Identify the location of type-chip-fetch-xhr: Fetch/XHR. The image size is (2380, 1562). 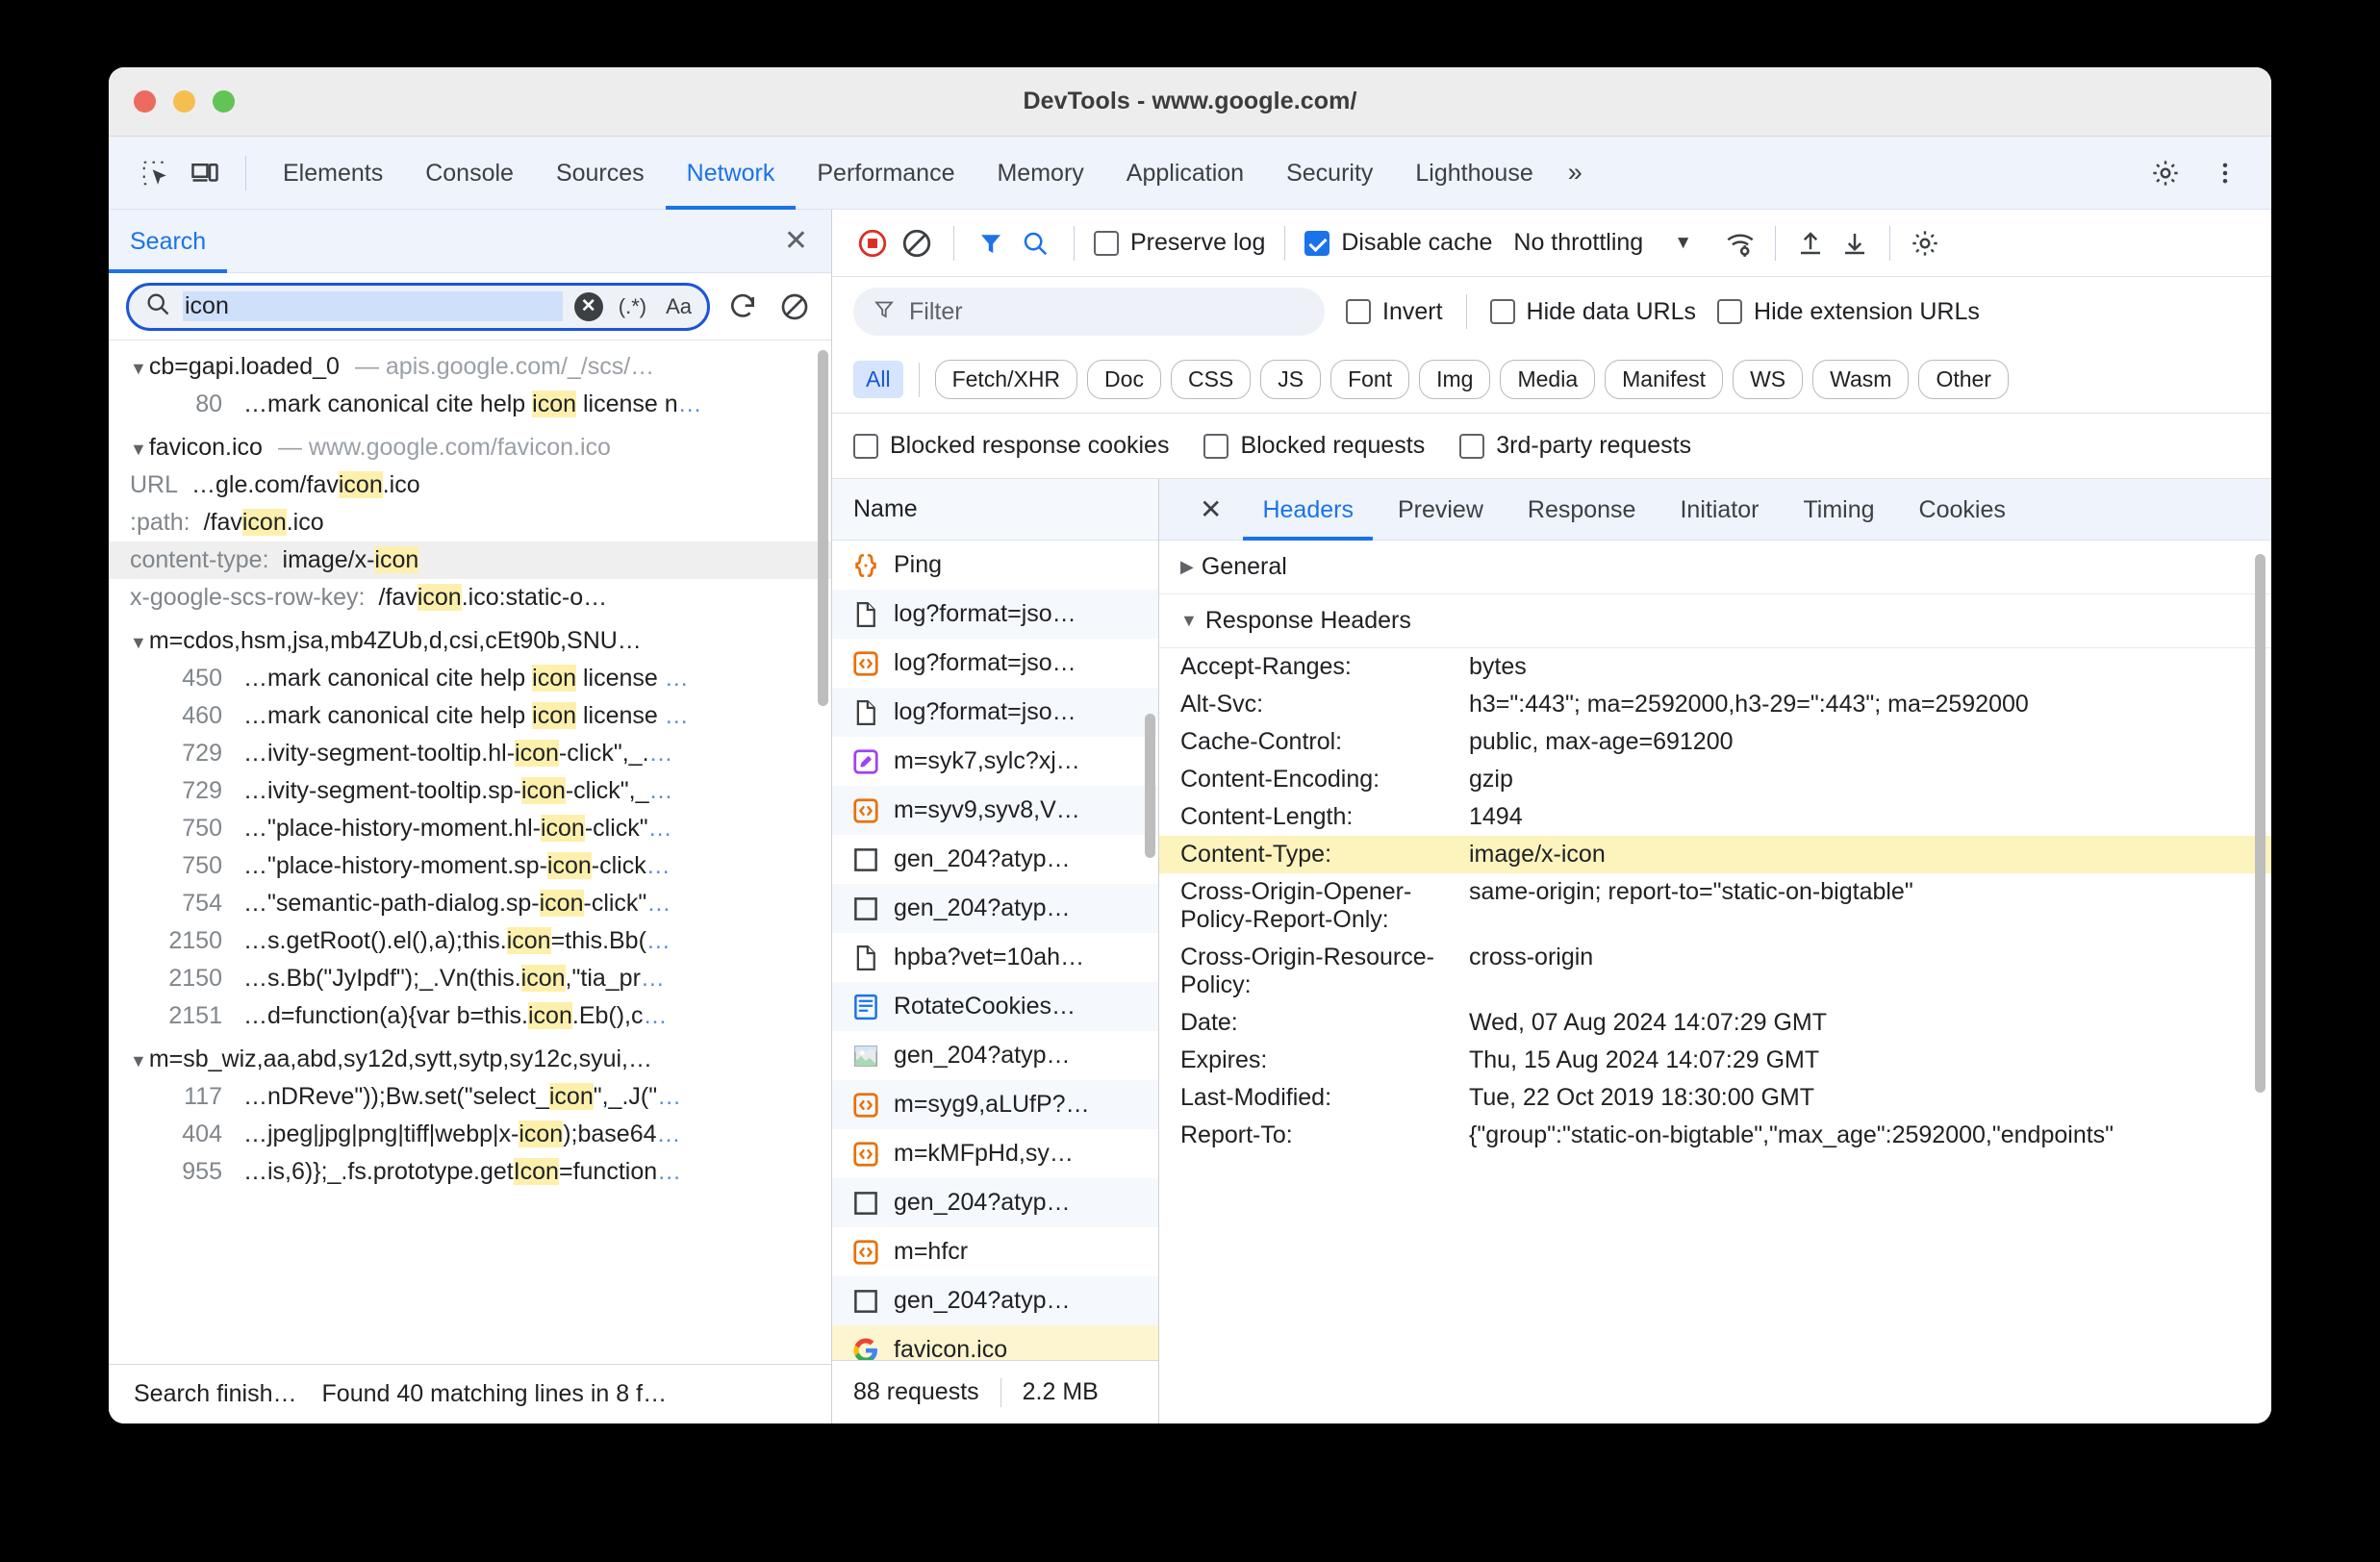
(1006, 379).